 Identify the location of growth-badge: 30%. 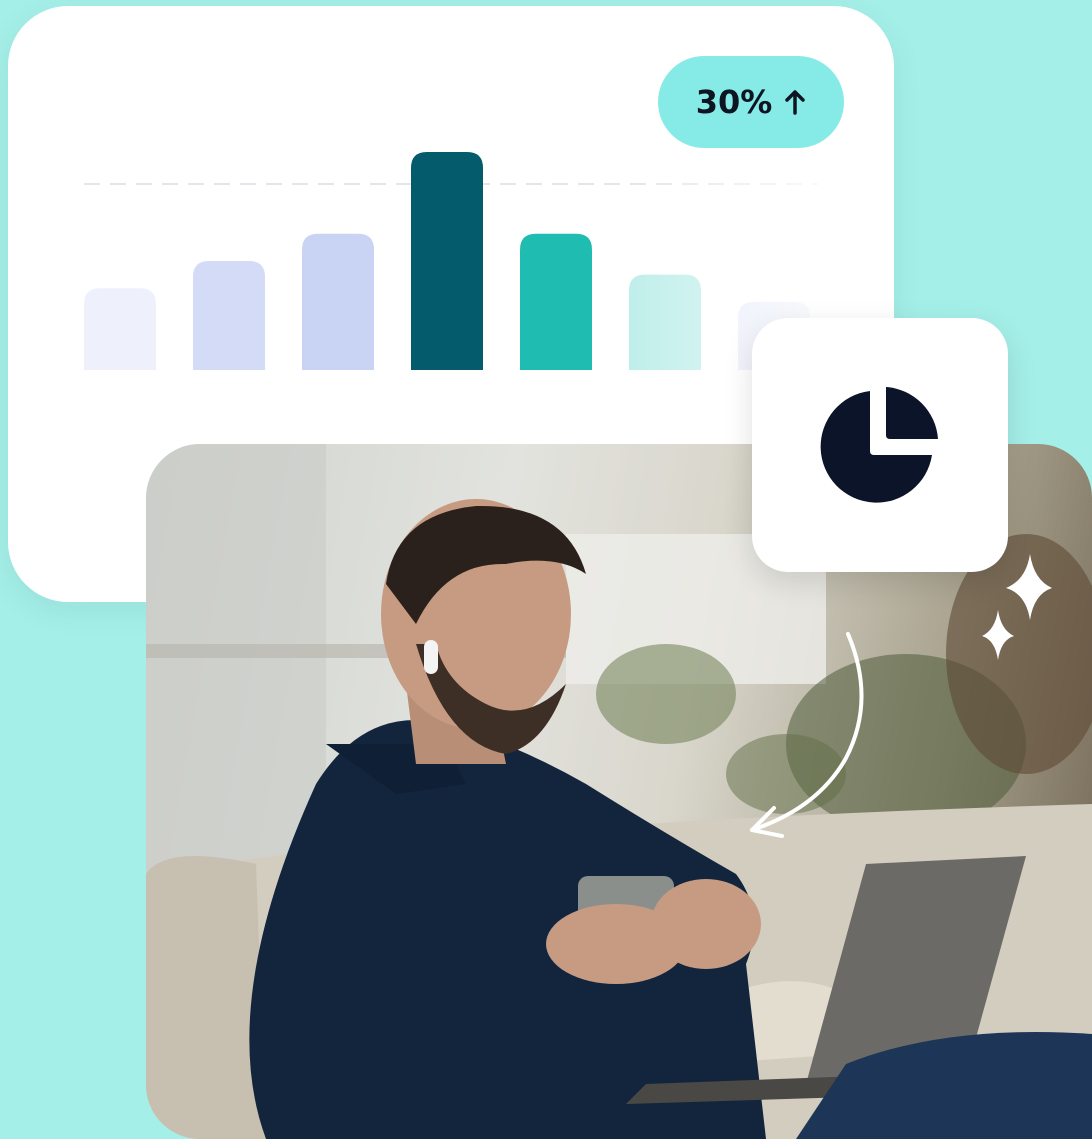
(751, 102).